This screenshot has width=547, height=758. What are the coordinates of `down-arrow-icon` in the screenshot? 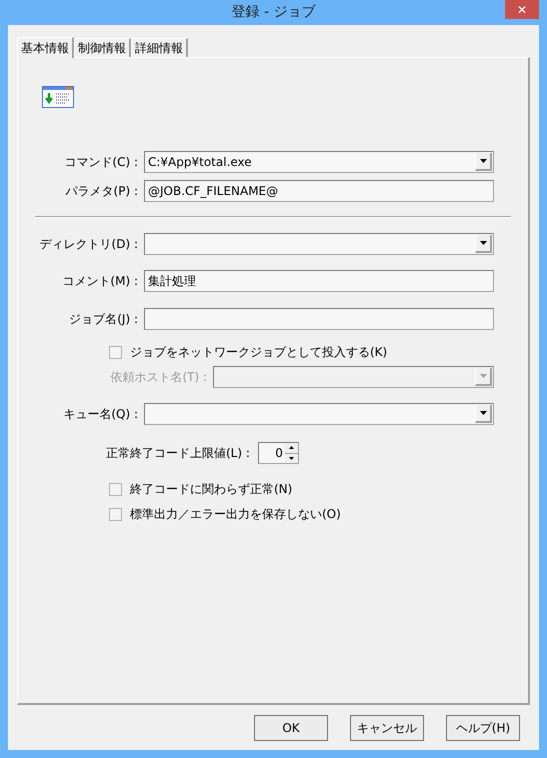 It's located at (291, 458).